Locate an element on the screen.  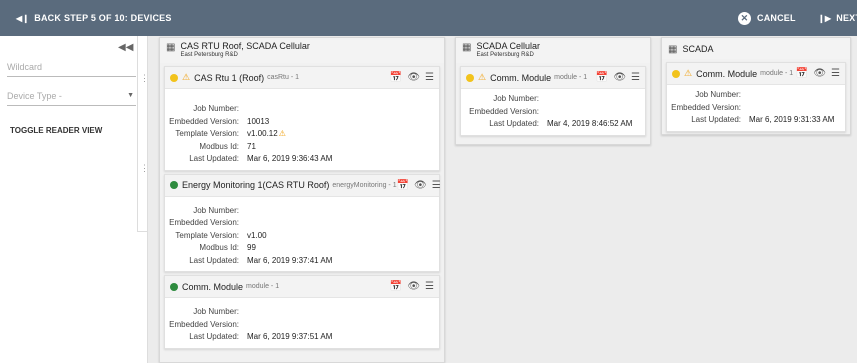
column-header: ▦ SCADA is located at coordinates (756, 48).